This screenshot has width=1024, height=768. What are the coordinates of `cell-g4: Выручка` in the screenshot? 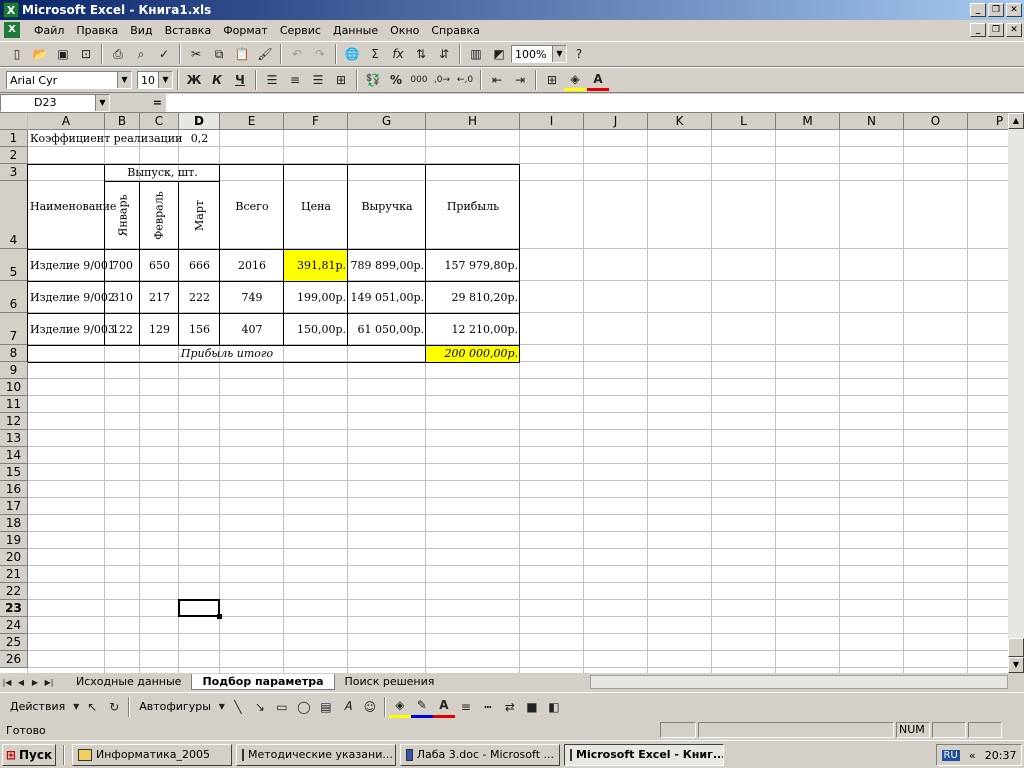 It's located at (387, 206).